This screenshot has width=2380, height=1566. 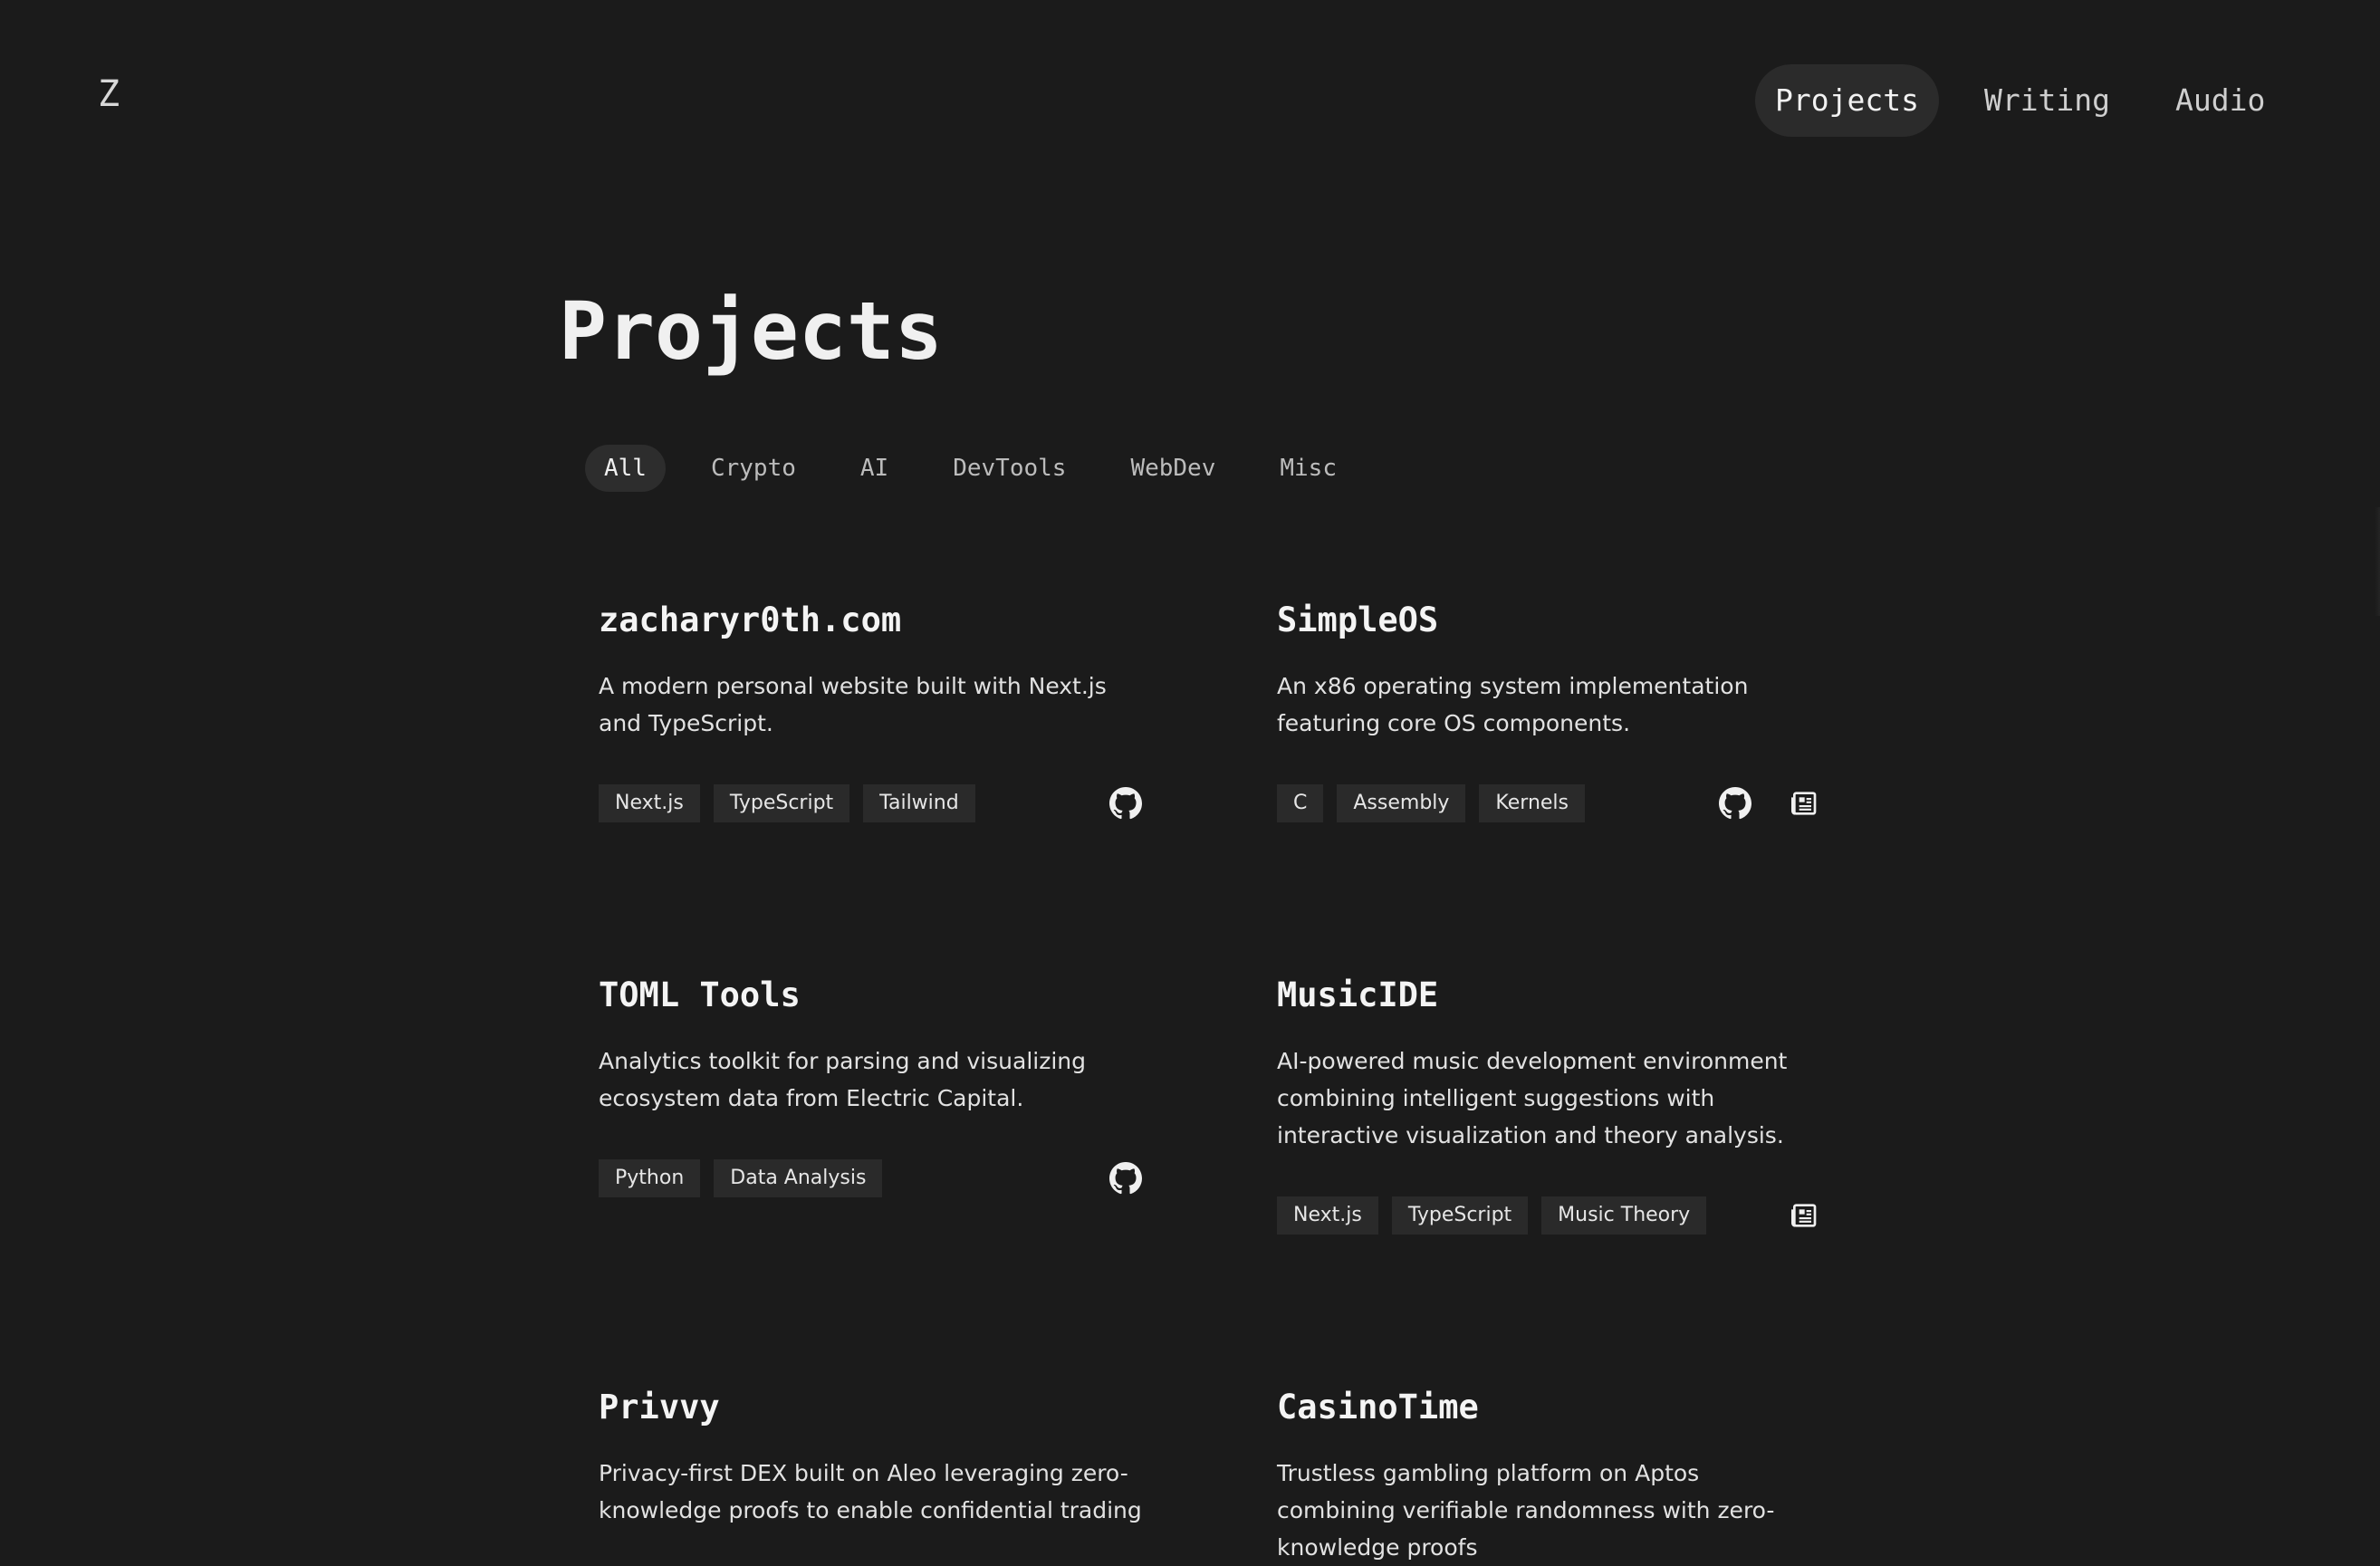 What do you see at coordinates (1847, 100) in the screenshot?
I see `nav-projects: Projects` at bounding box center [1847, 100].